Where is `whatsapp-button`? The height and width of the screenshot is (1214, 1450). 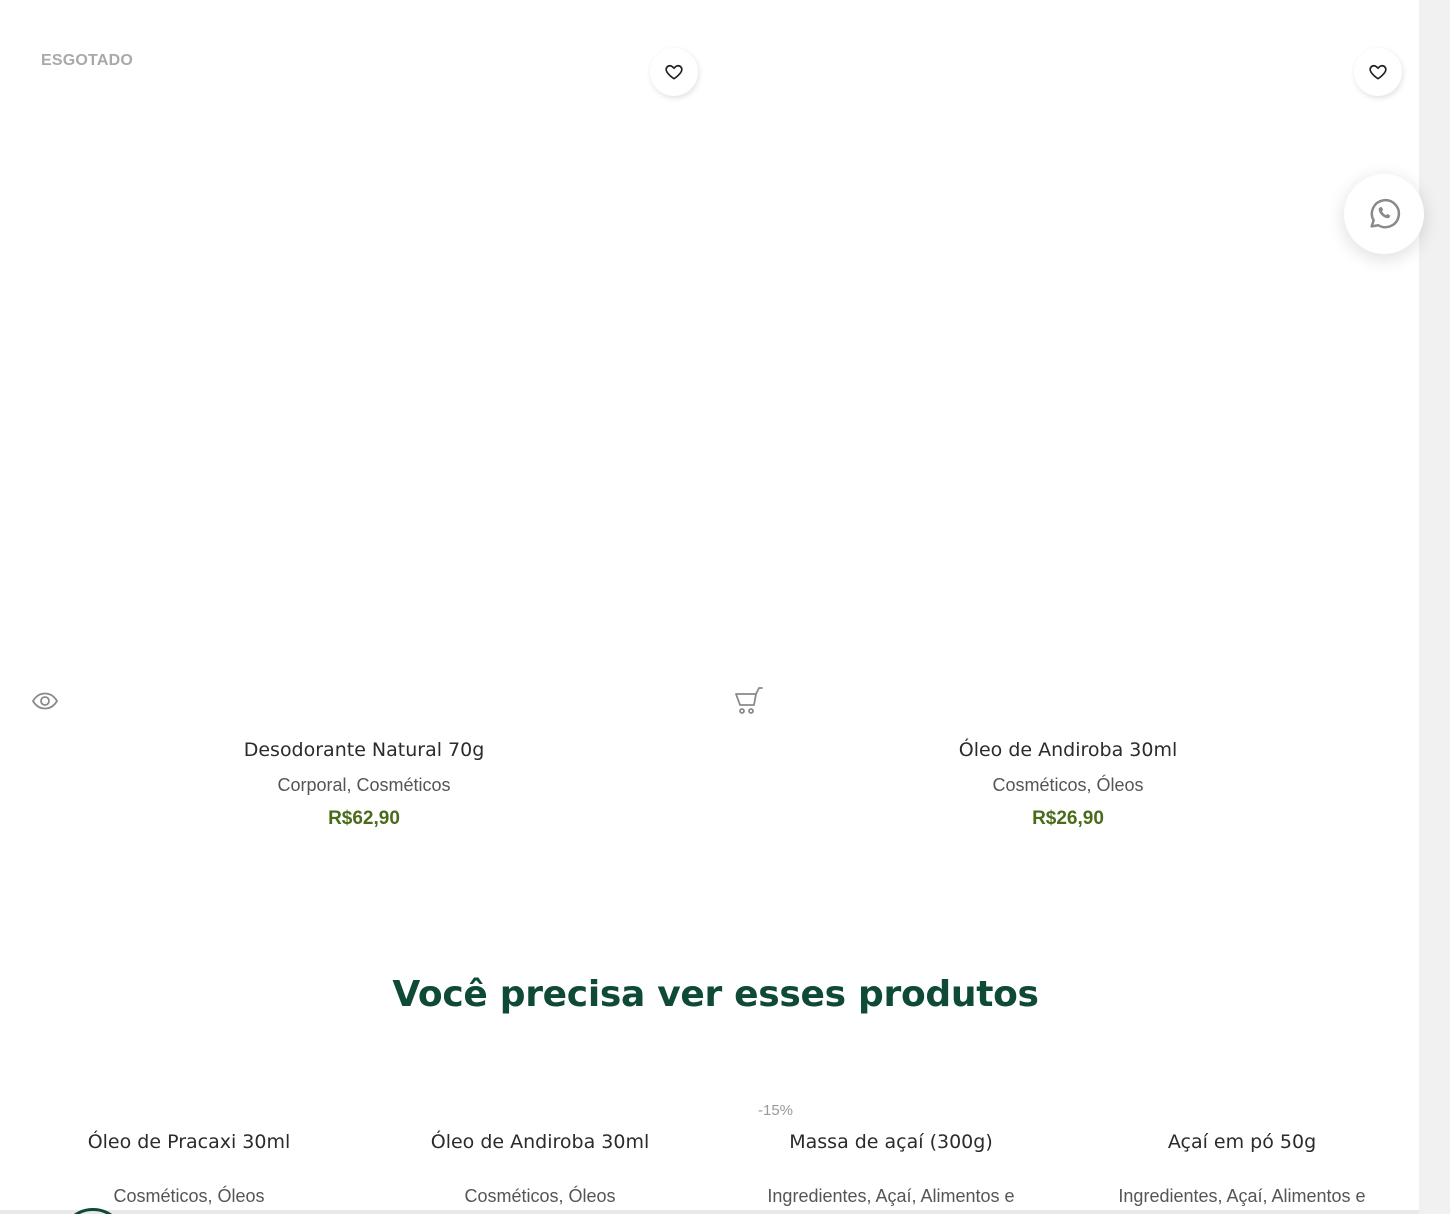 whatsapp-button is located at coordinates (1384, 214).